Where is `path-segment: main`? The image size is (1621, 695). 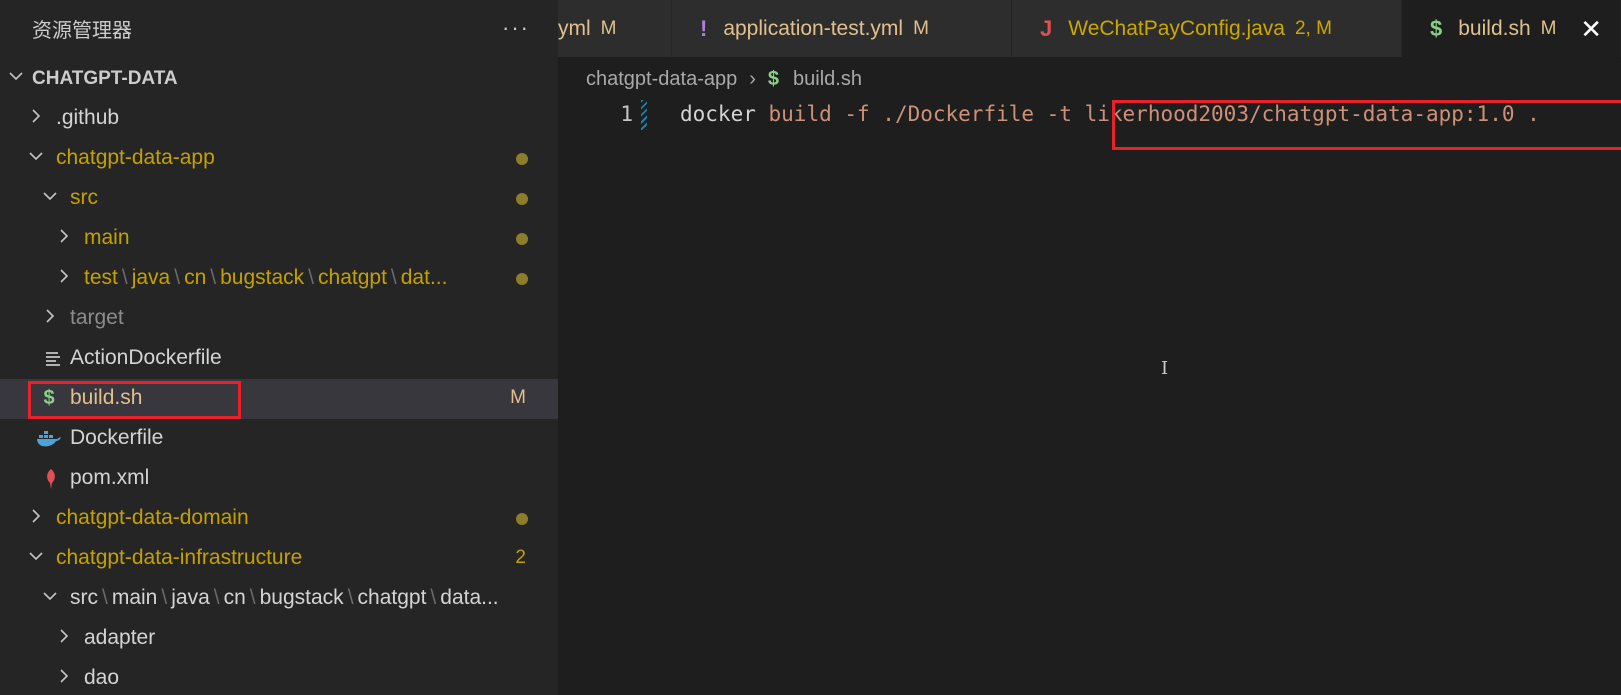
path-segment: main is located at coordinates (134, 597).